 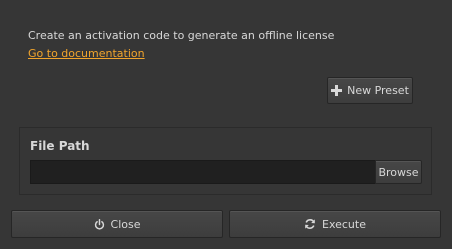 I want to click on file-path-title: File Path, so click(x=60, y=146).